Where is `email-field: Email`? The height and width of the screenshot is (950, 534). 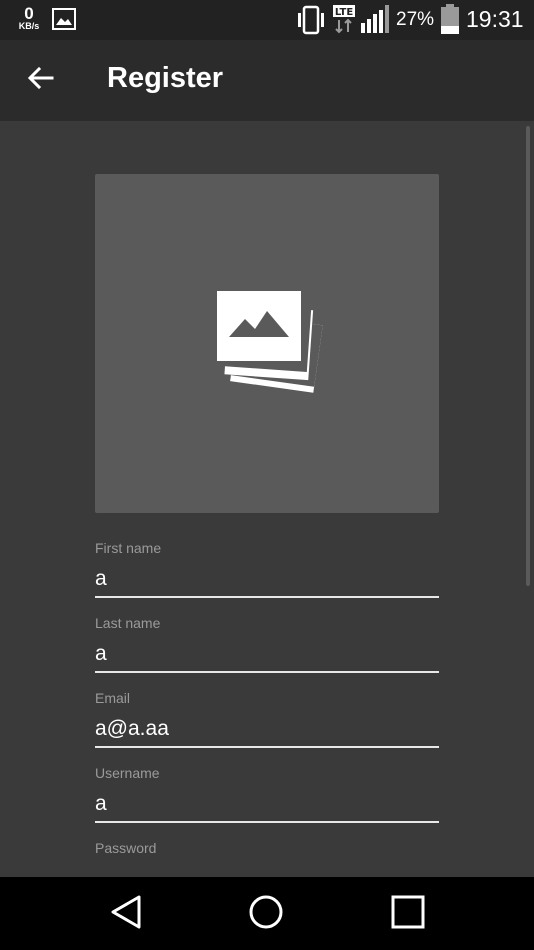 email-field: Email is located at coordinates (267, 719).